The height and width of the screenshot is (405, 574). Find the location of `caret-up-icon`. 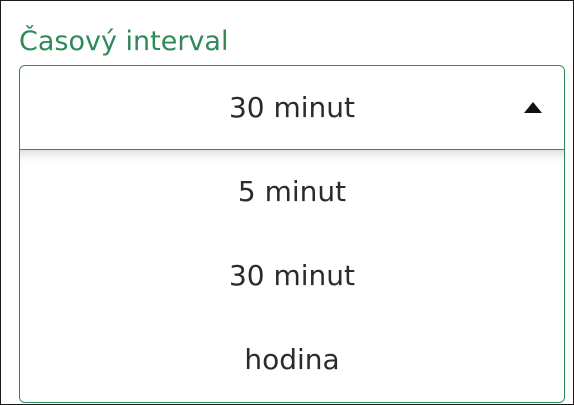

caret-up-icon is located at coordinates (533, 107).